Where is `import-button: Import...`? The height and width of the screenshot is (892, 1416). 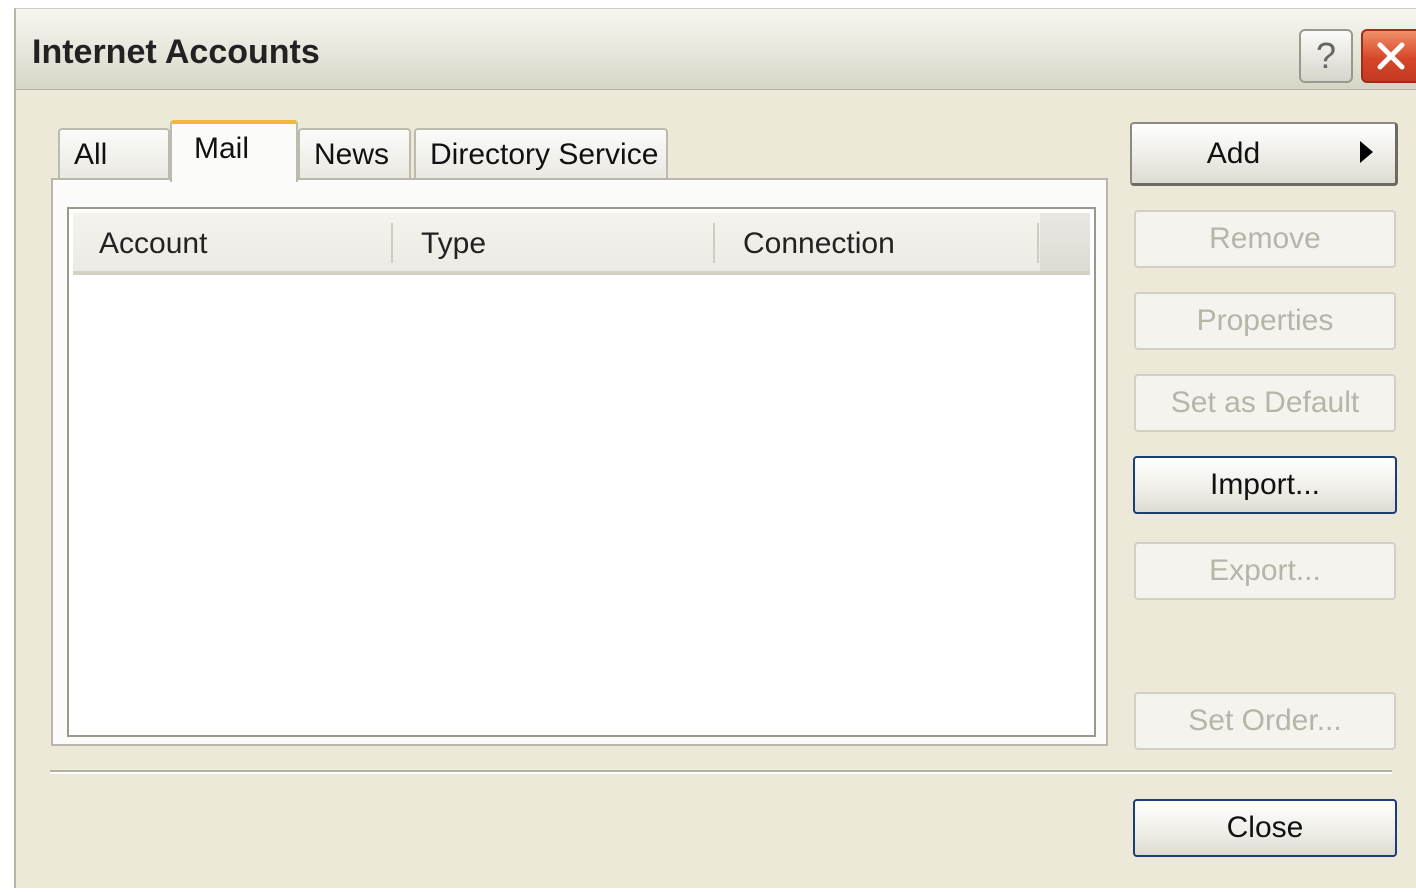 import-button: Import... is located at coordinates (1265, 485).